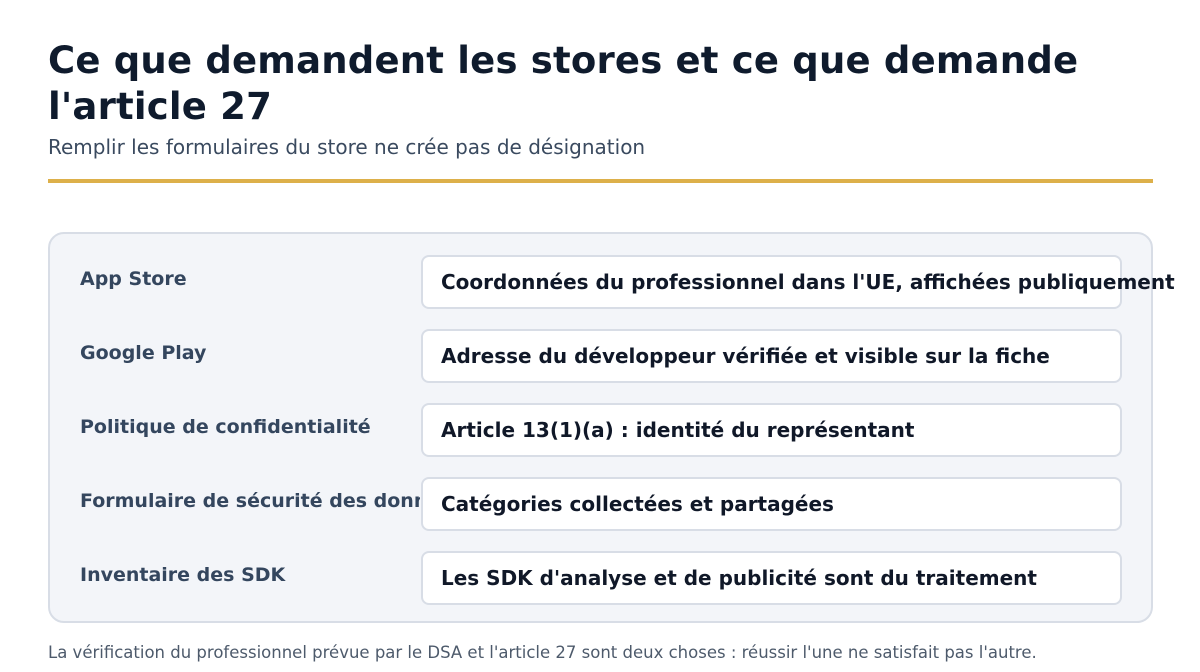 This screenshot has height=672, width=1200. Describe the element at coordinates (637, 504) in the screenshot. I see `row-value: Catégories collectées et partagées` at that location.